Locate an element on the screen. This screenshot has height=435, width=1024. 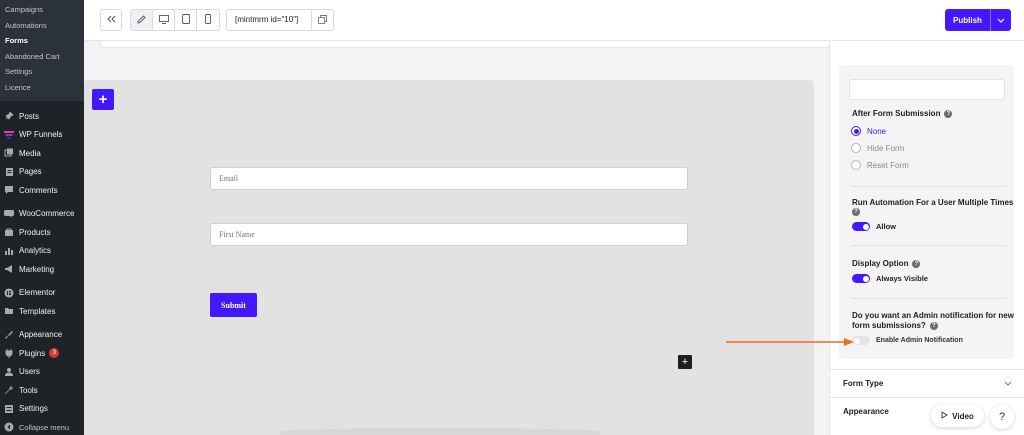
products-icon is located at coordinates (9, 232).